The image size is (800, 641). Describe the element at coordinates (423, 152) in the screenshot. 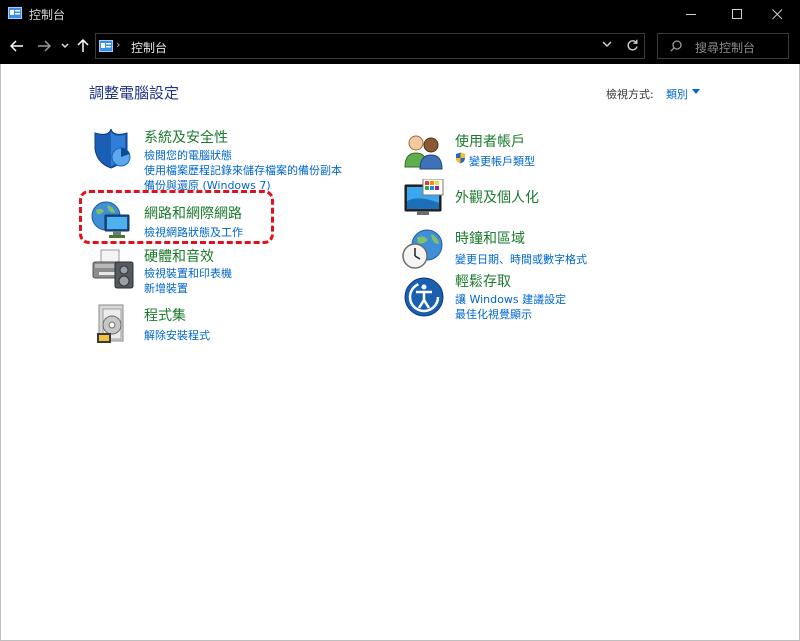

I see `users-icon` at that location.